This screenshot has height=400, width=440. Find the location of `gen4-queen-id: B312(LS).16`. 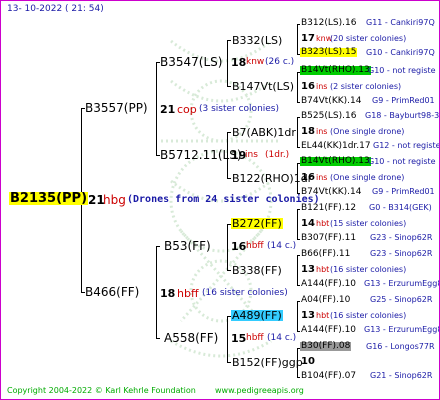

gen4-queen-id: B312(LS).16 is located at coordinates (328, 23).